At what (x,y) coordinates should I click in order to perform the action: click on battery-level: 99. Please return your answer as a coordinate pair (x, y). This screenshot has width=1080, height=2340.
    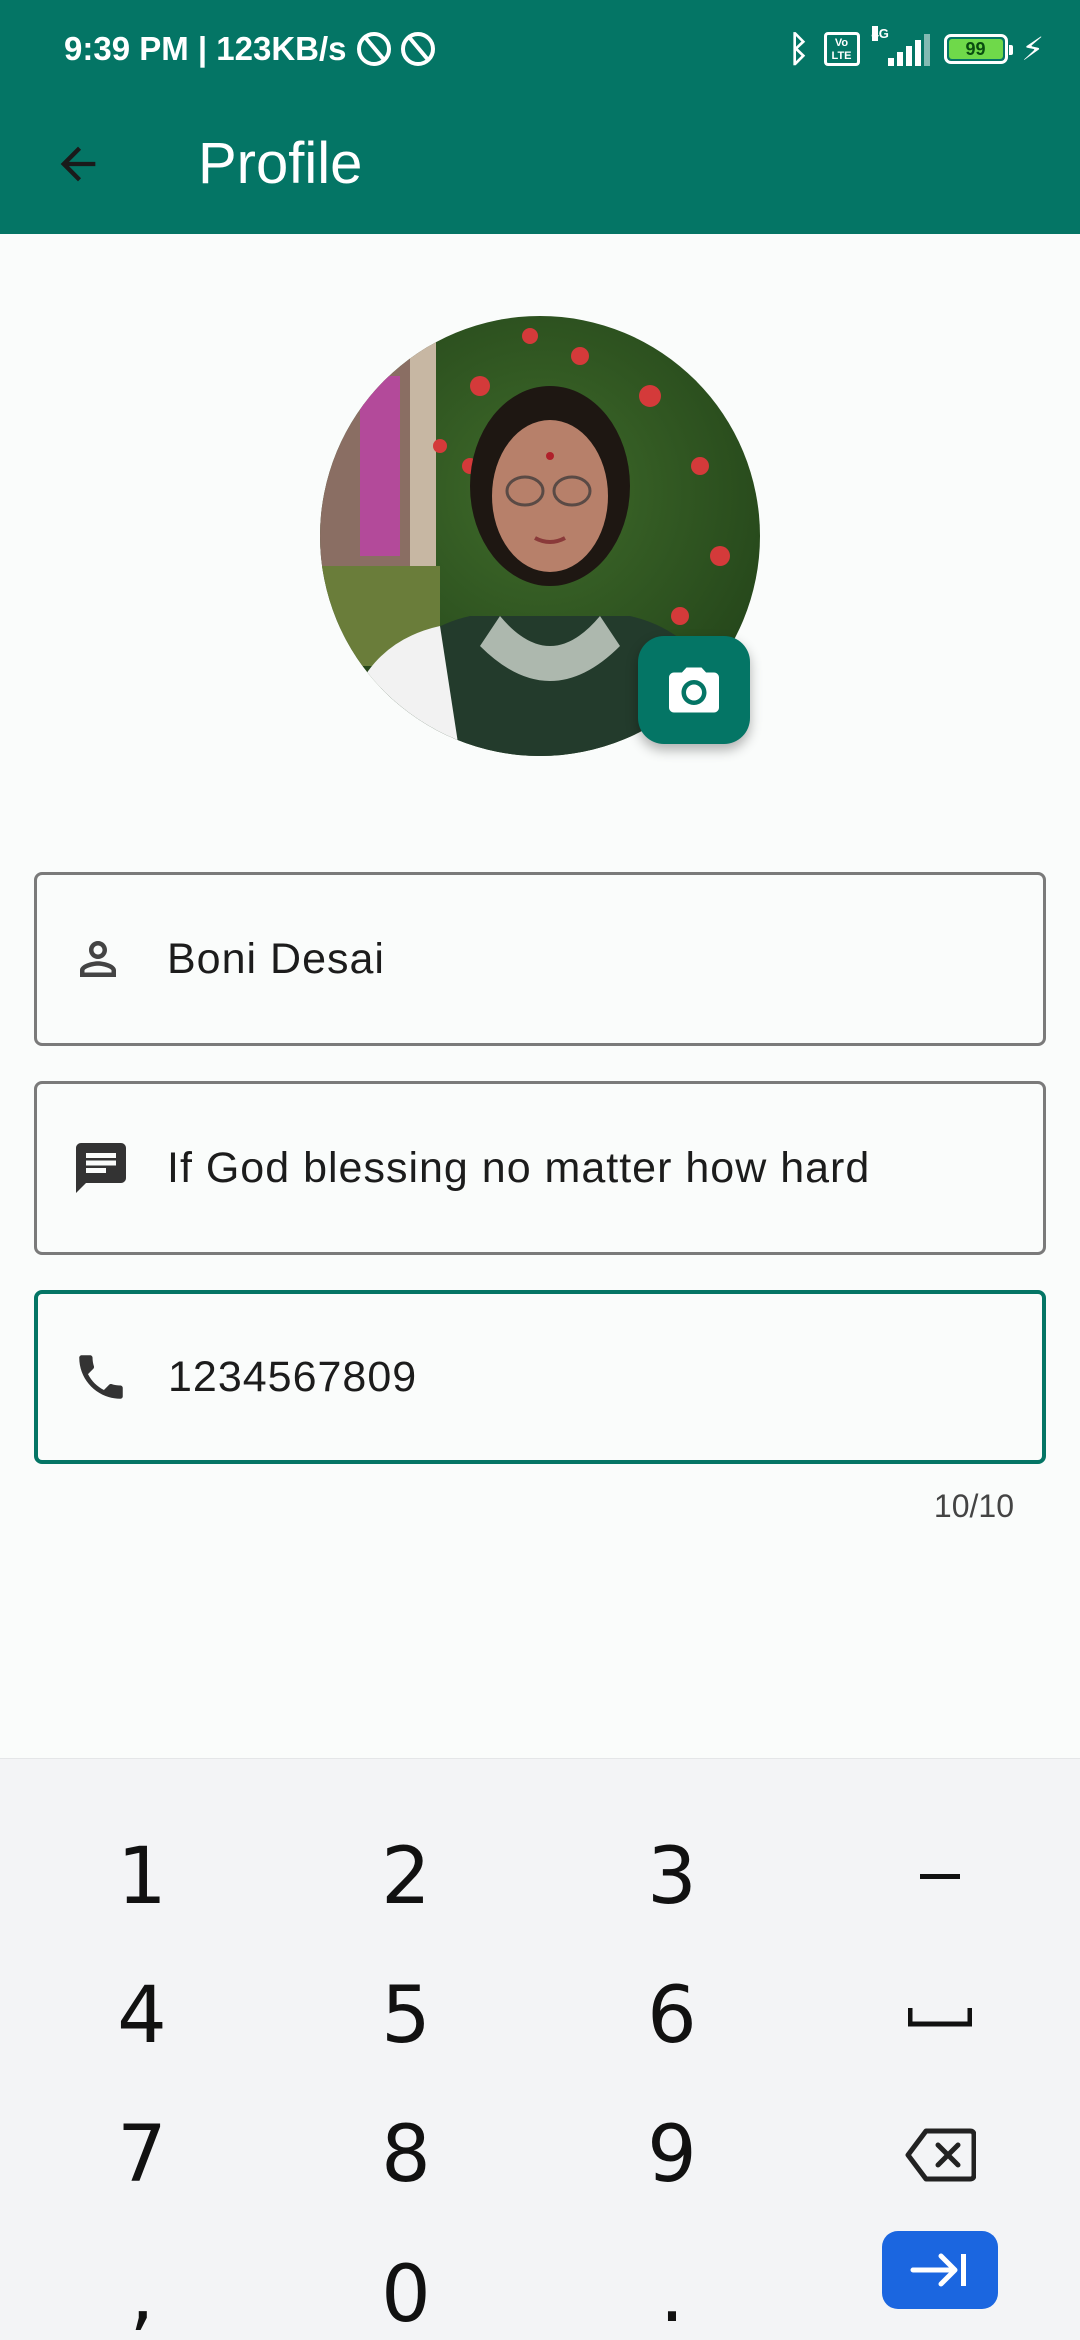
    Looking at the image, I should click on (975, 49).